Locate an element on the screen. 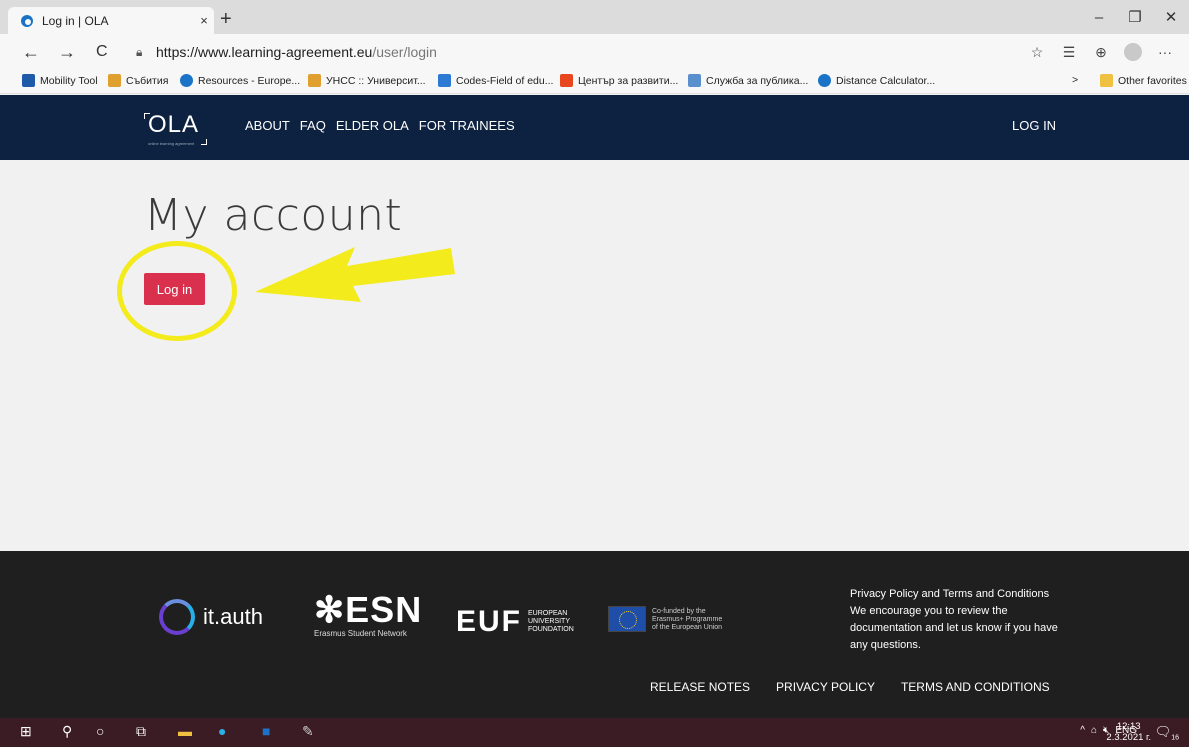 The width and height of the screenshot is (1189, 747). main-menu: ABOUT FAQ ELDER OLA FOR TRAINEES is located at coordinates (380, 125).